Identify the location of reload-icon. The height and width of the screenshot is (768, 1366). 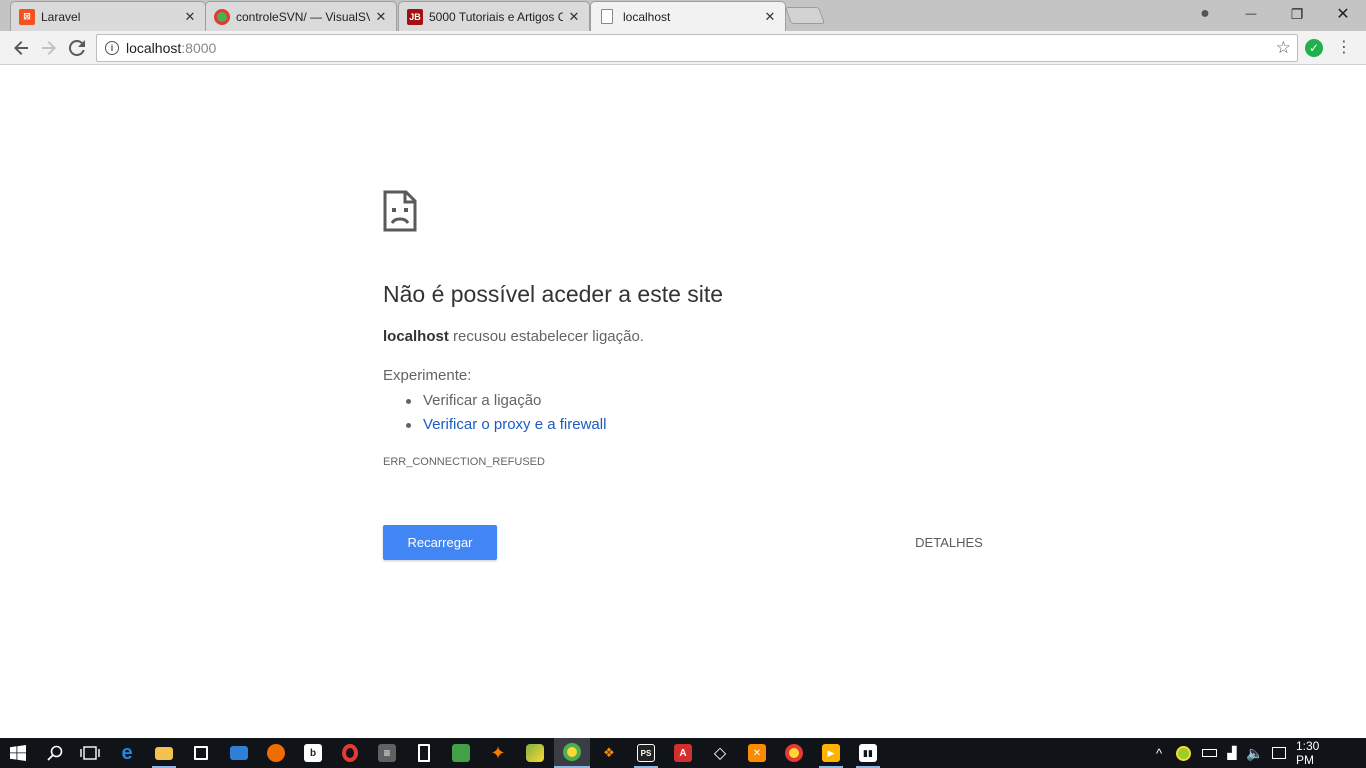
(77, 48).